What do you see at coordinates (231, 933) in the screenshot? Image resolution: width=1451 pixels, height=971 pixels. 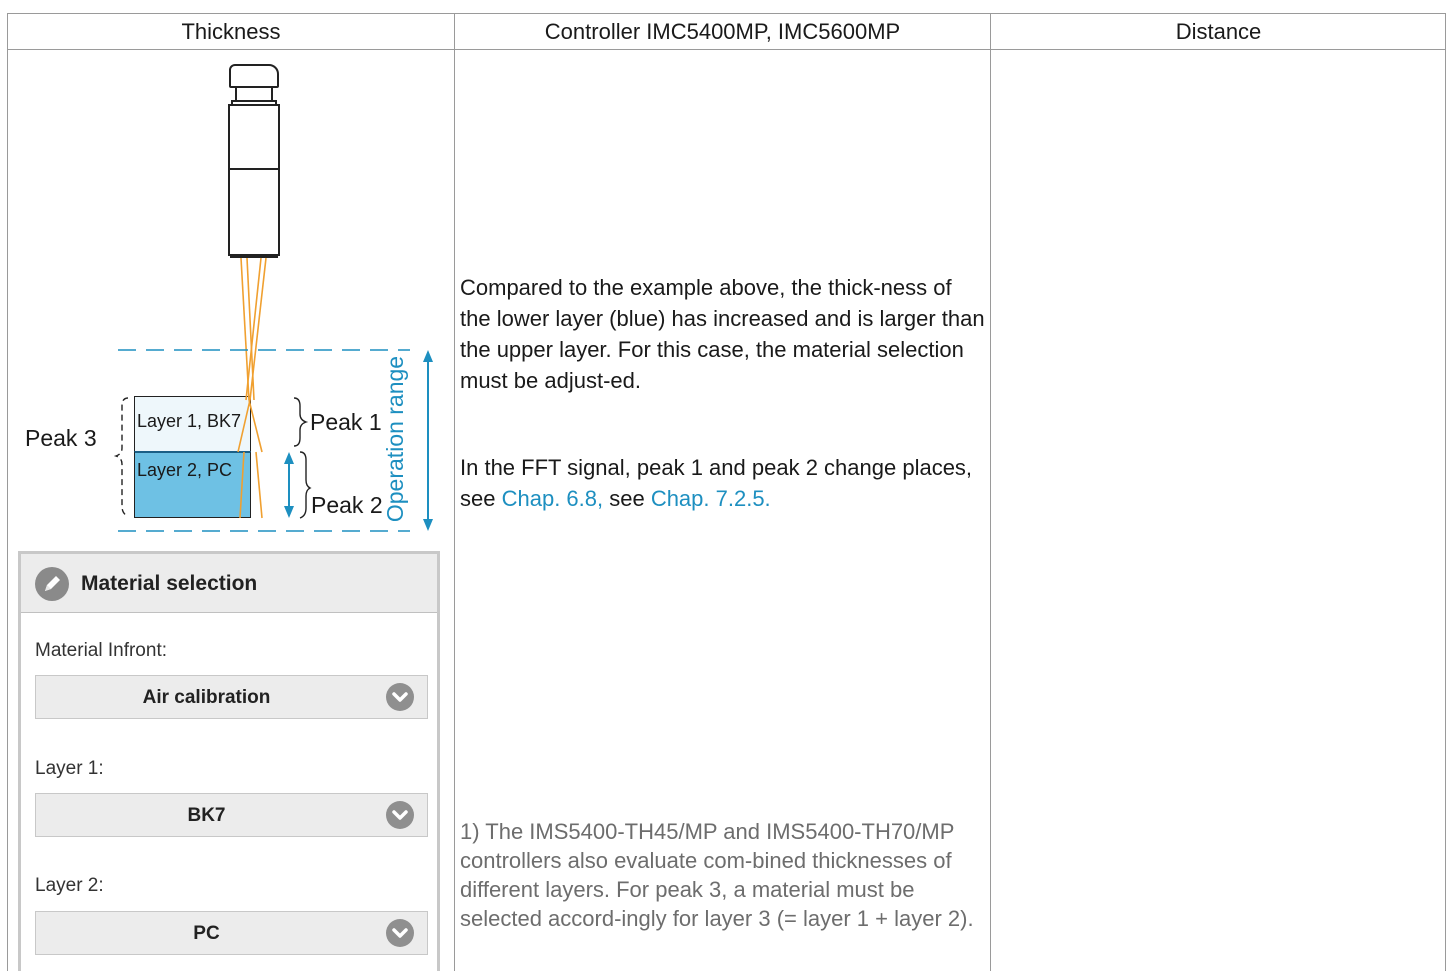 I see `layer-2-select: PC` at bounding box center [231, 933].